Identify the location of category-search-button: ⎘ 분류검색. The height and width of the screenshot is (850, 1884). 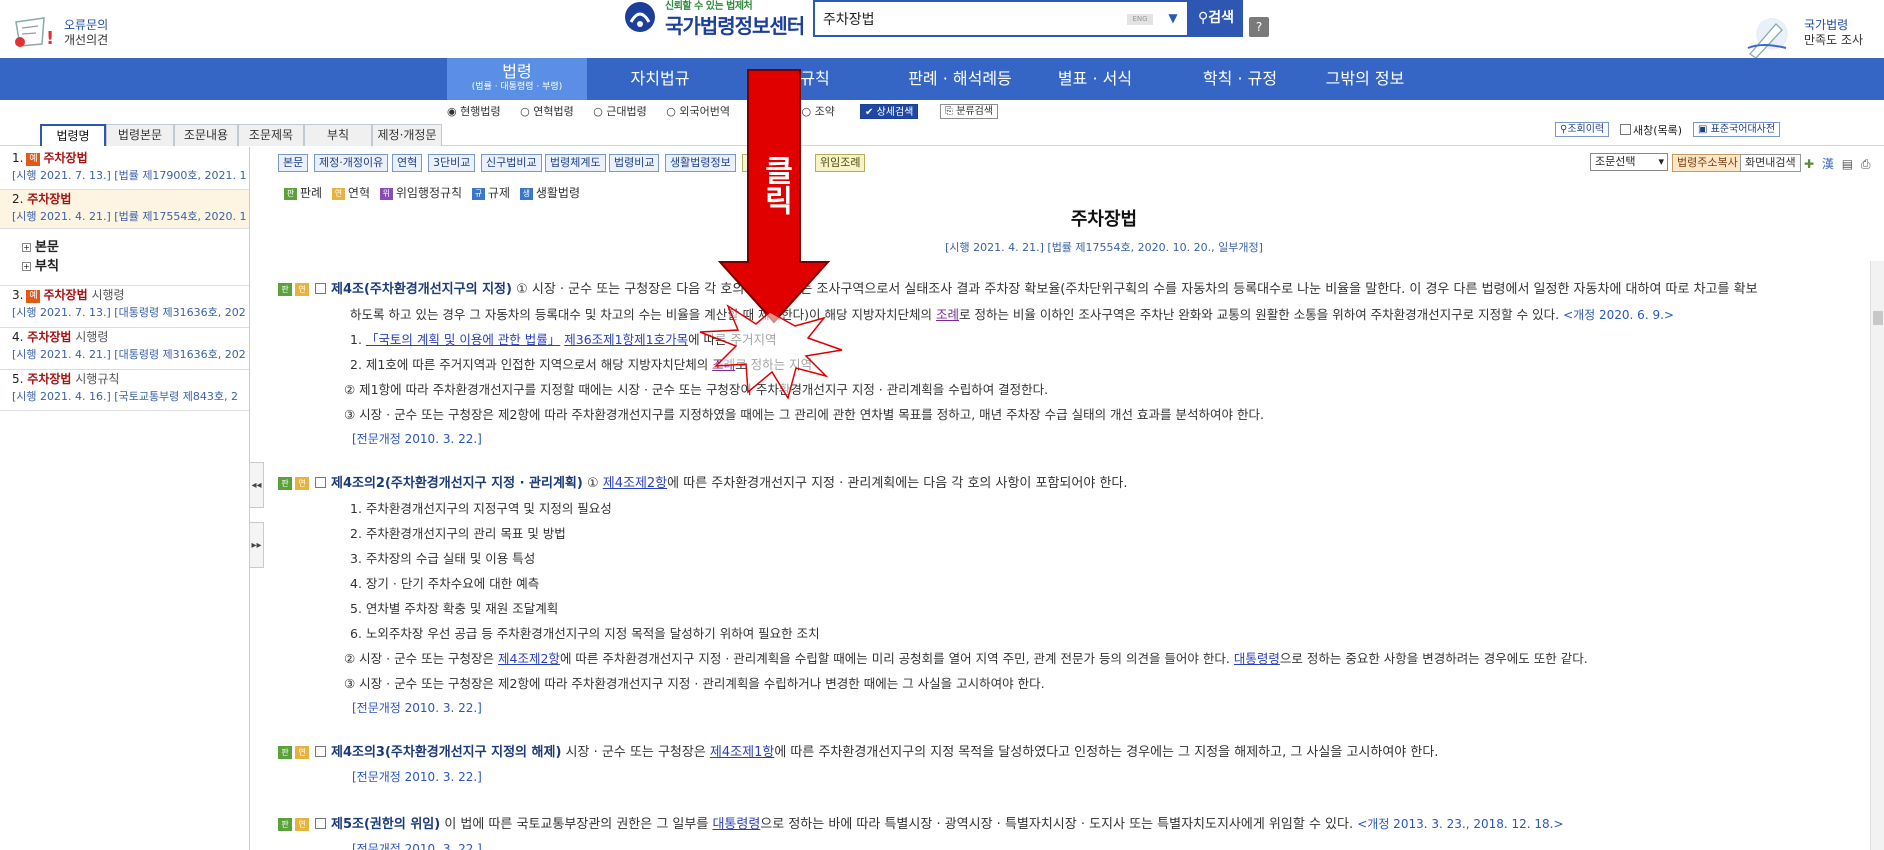
(969, 111).